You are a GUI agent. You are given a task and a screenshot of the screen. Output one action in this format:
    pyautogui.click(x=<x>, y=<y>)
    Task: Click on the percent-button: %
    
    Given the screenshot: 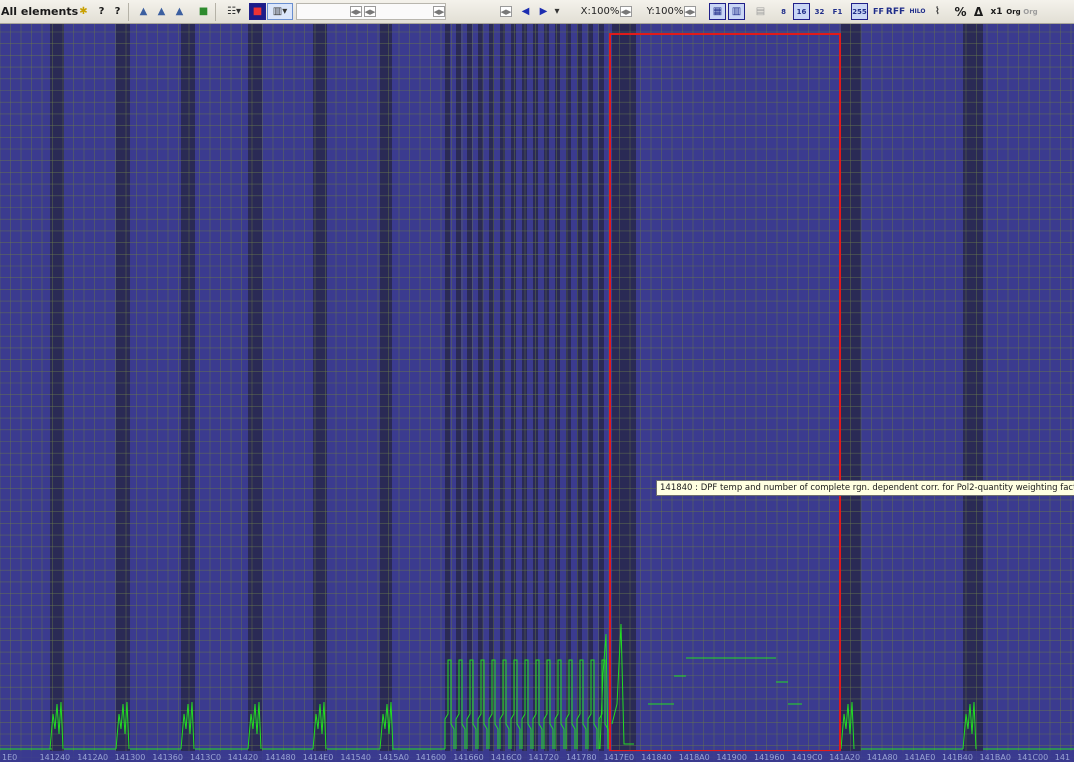 What is the action you would take?
    pyautogui.click(x=960, y=11)
    